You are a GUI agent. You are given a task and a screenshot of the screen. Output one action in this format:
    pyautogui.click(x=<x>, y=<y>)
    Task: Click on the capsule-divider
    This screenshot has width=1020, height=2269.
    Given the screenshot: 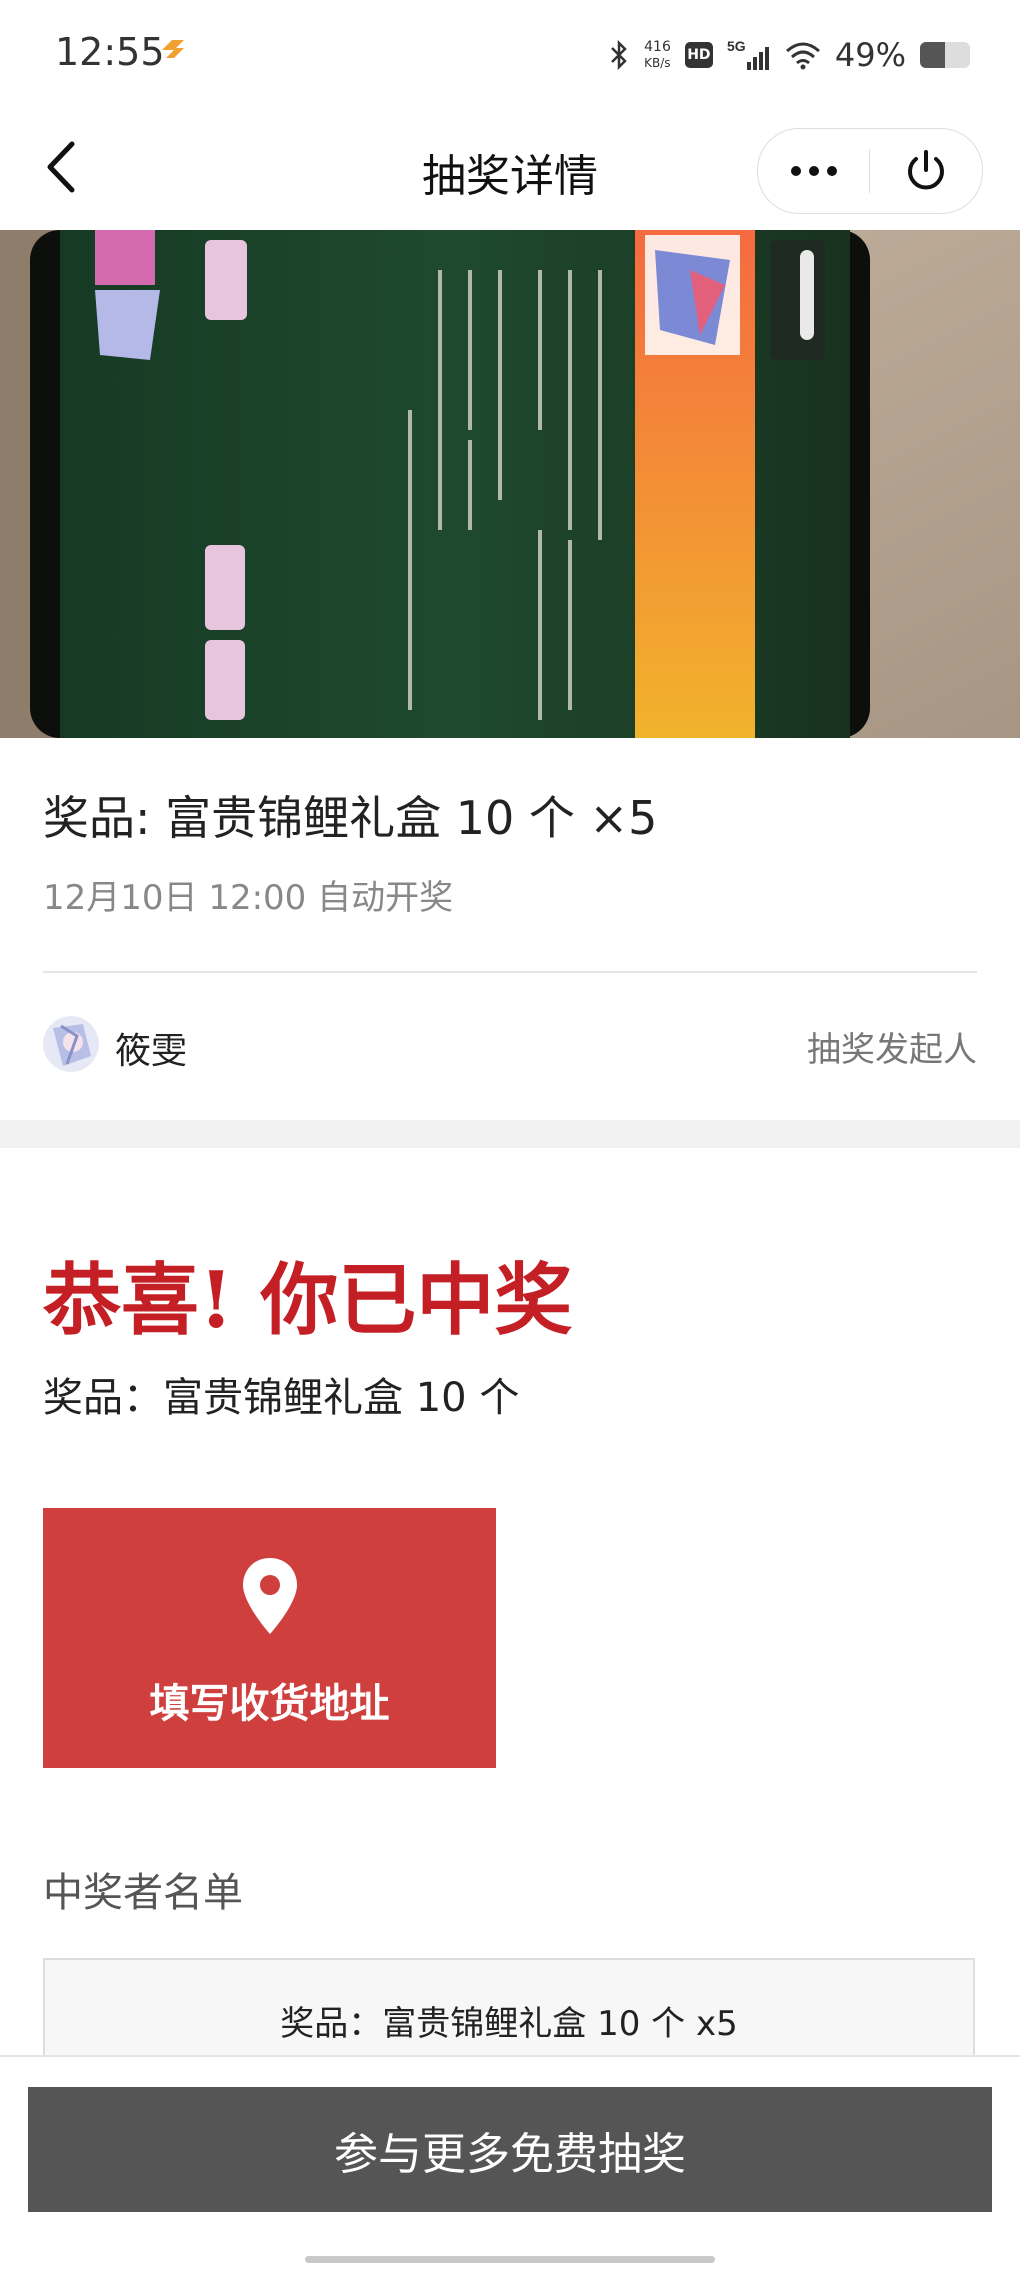 What is the action you would take?
    pyautogui.click(x=869, y=171)
    